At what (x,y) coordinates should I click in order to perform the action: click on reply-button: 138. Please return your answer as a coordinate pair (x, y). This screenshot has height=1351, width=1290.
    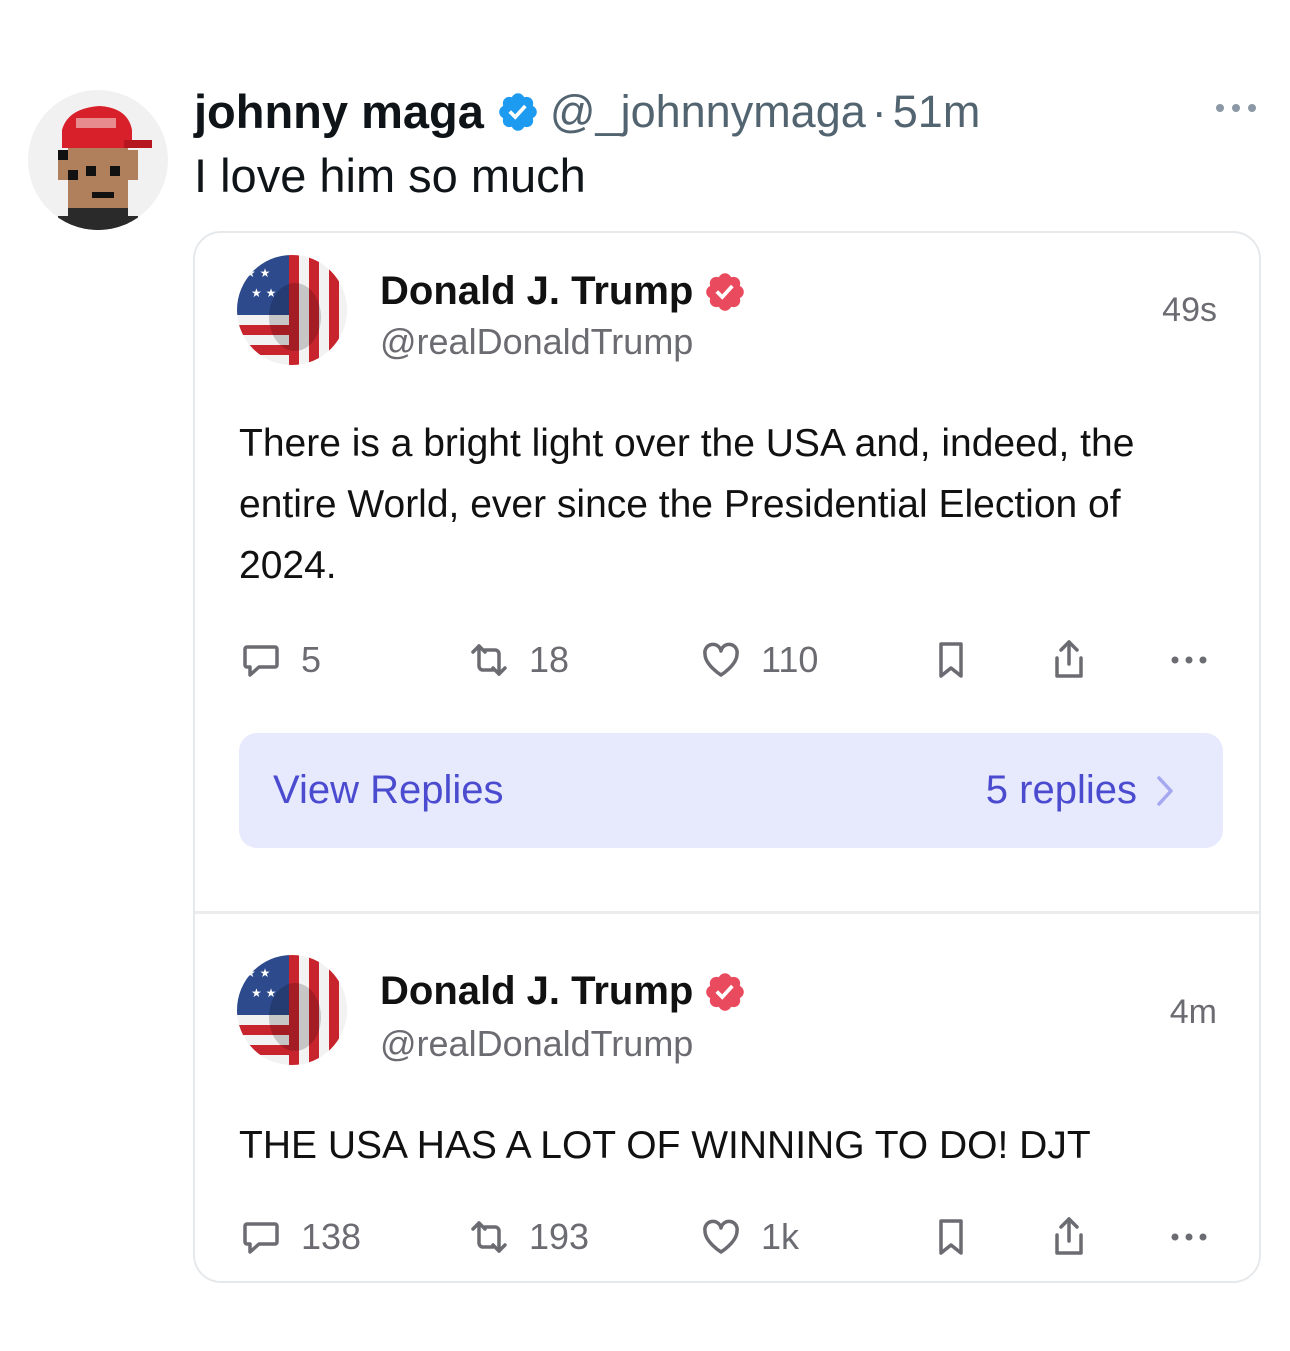
    Looking at the image, I should click on (300, 1237).